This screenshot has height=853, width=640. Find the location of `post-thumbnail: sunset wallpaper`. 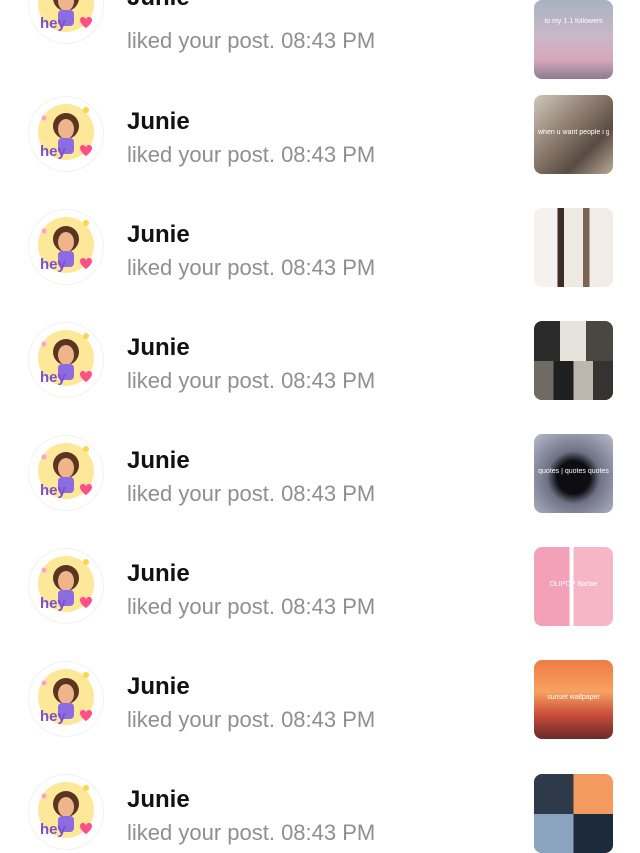

post-thumbnail: sunset wallpaper is located at coordinates (573, 699).